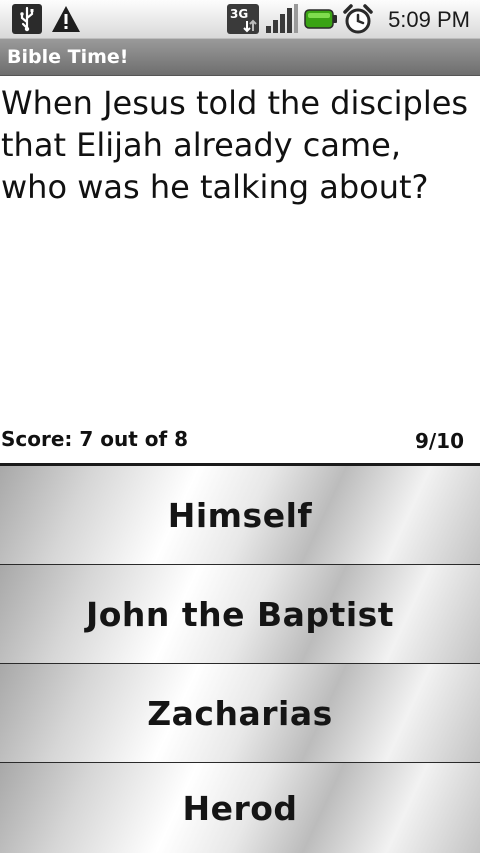  What do you see at coordinates (240, 57) in the screenshot?
I see `app-title-bar: Bible Time!` at bounding box center [240, 57].